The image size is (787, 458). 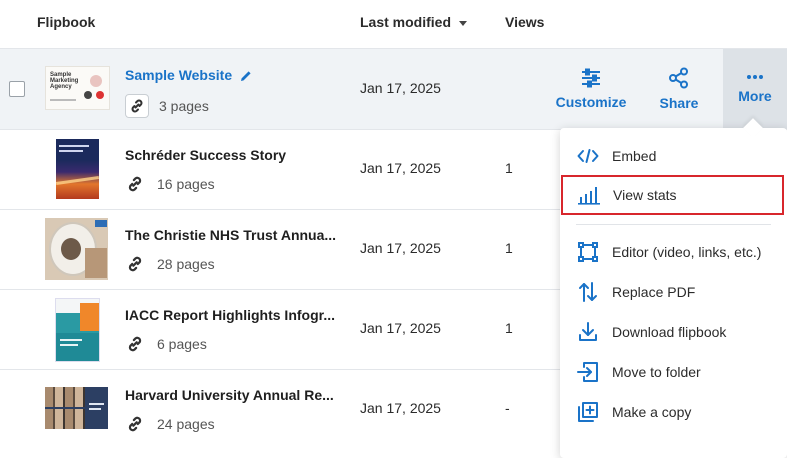 I want to click on editor-icon, so click(x=588, y=252).